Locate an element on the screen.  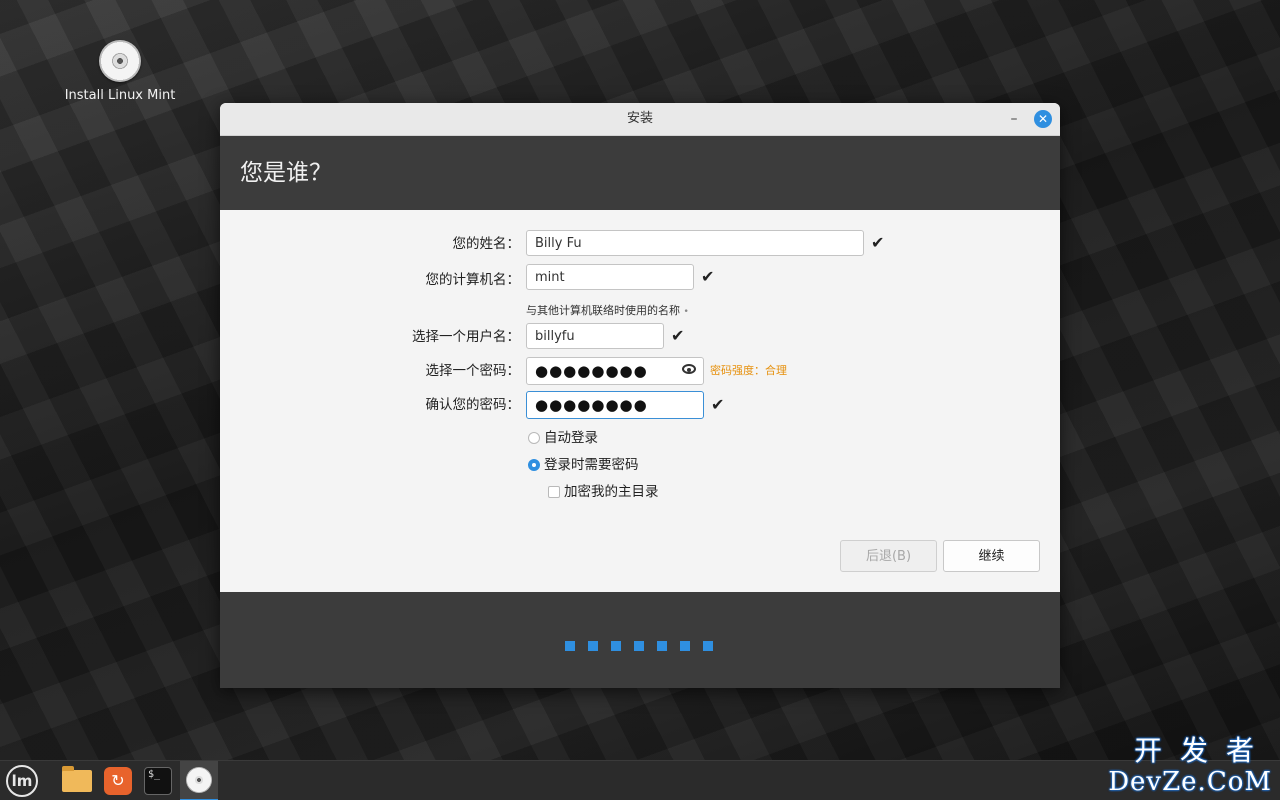
watermark-line2: DevZe.CoM is located at coordinates (1190, 782).